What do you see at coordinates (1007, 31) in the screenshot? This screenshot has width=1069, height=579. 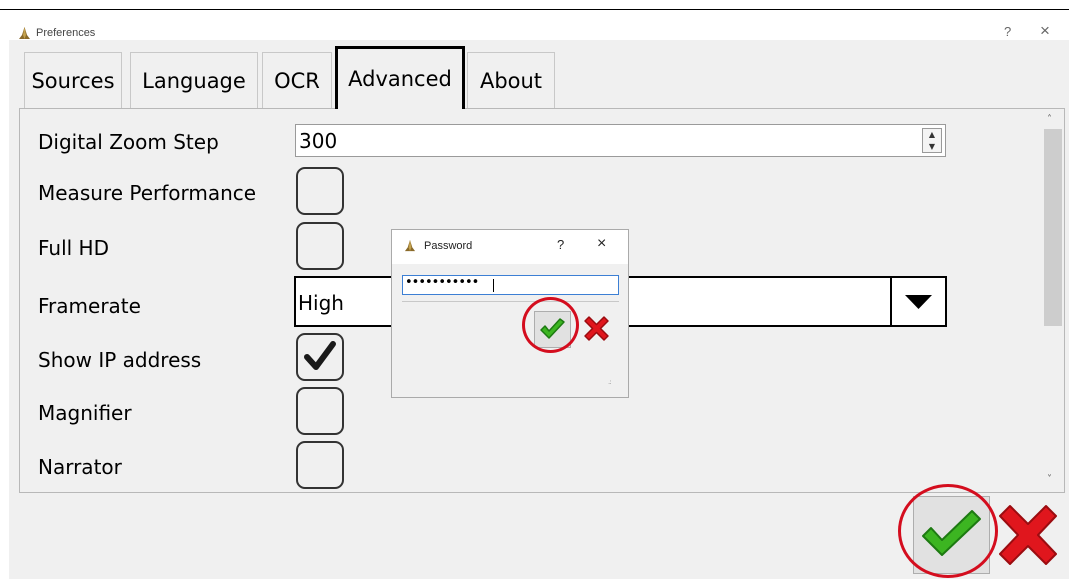 I see `help-button: ?` at bounding box center [1007, 31].